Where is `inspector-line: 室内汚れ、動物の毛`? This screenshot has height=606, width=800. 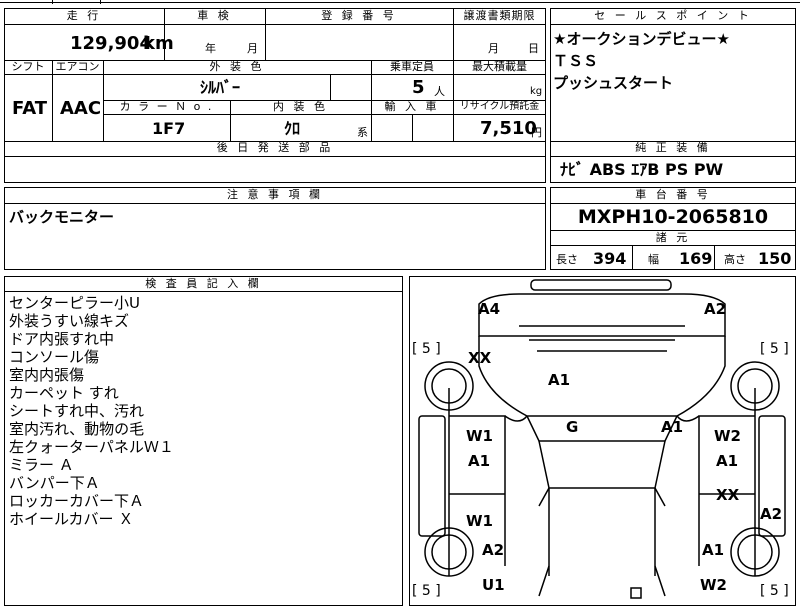 inspector-line: 室内汚れ、動物の毛 is located at coordinates (77, 429).